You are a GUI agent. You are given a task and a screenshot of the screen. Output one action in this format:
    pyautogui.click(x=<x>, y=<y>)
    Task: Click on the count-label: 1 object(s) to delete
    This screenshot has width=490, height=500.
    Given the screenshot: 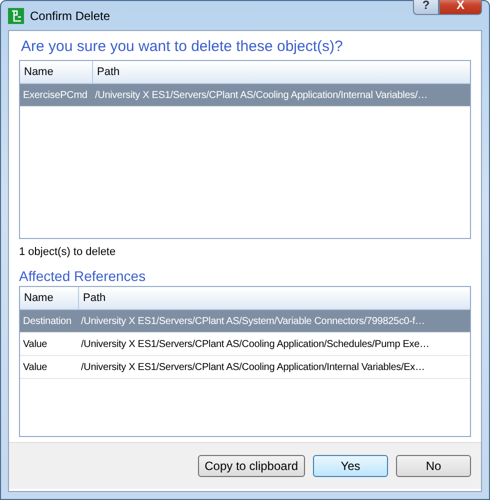 What is the action you would take?
    pyautogui.click(x=68, y=252)
    